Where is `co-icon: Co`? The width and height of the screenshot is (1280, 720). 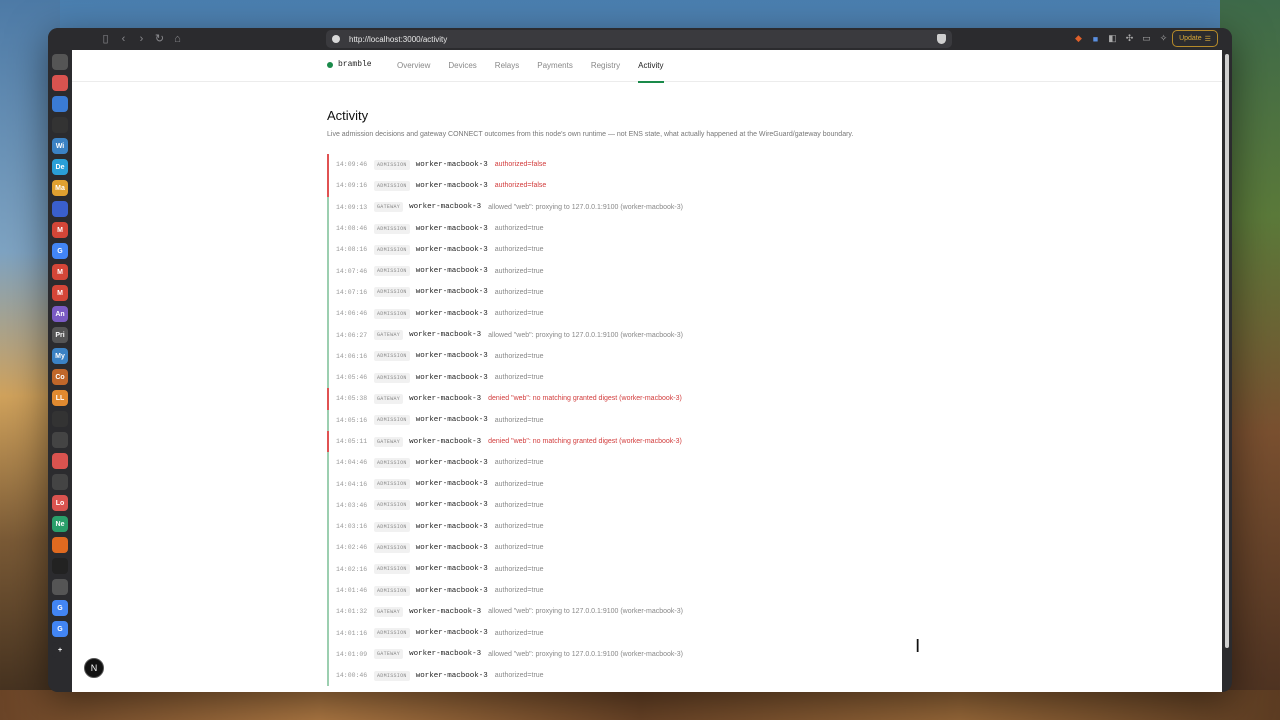 co-icon: Co is located at coordinates (60, 377).